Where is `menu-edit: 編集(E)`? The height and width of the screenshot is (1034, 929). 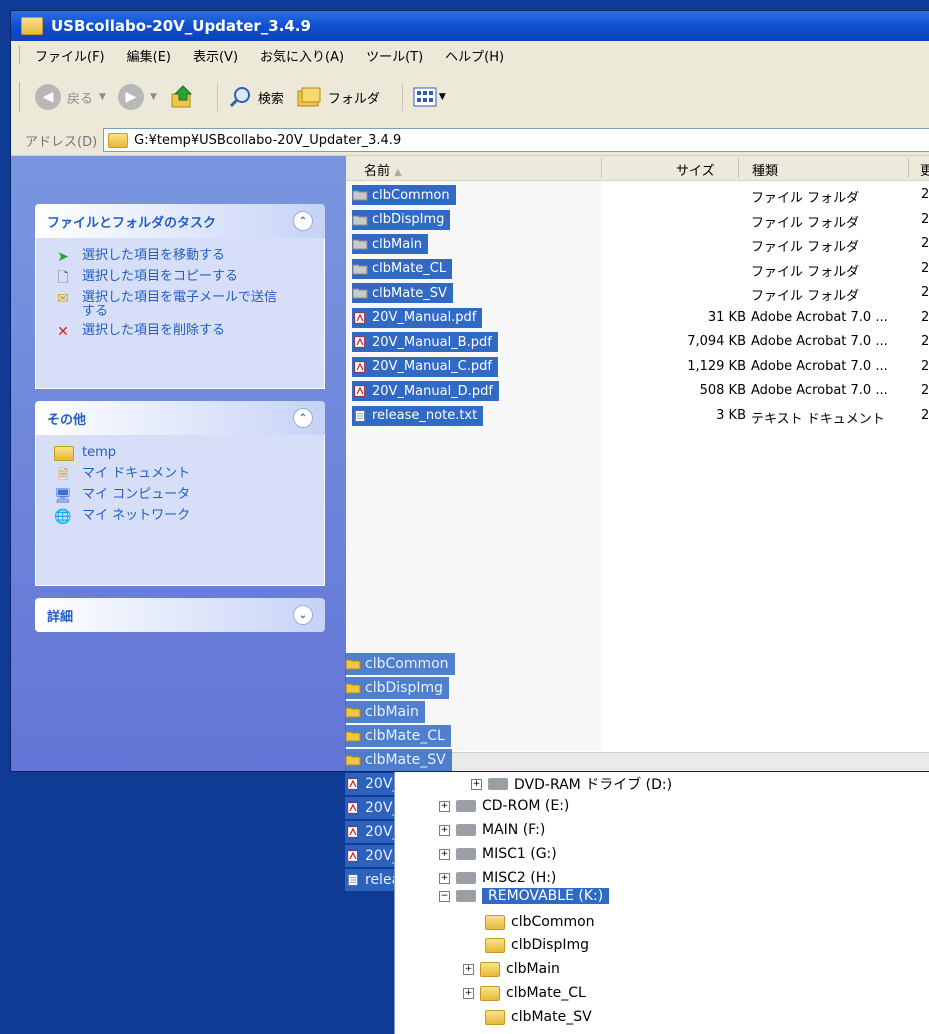
menu-edit: 編集(E) is located at coordinates (149, 55).